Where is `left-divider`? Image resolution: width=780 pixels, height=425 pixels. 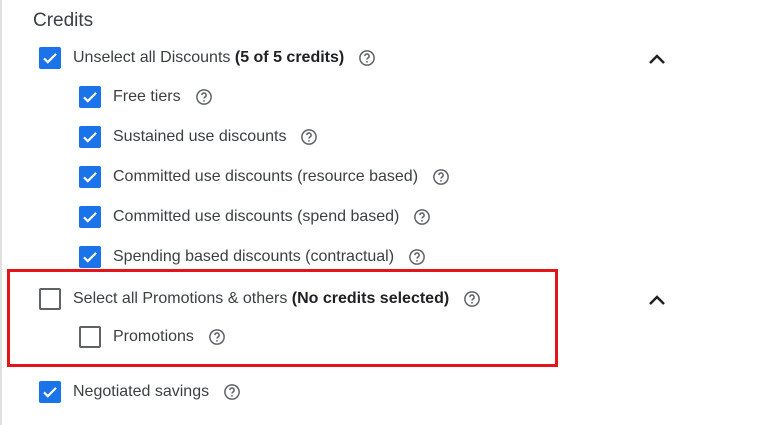
left-divider is located at coordinates (1, 212).